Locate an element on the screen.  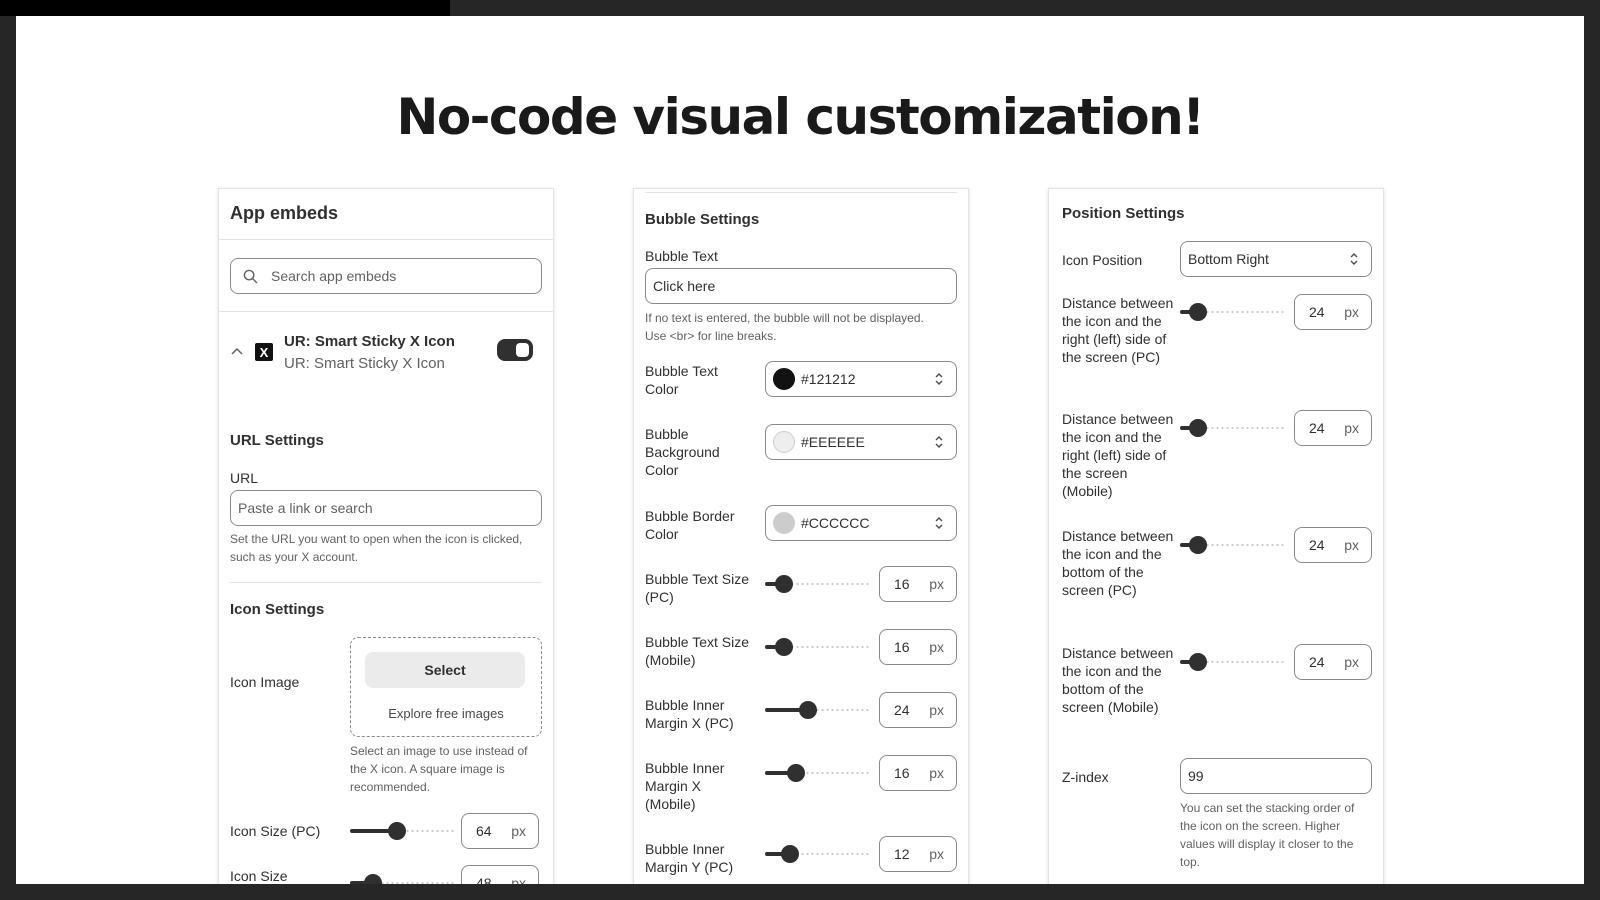
icon-size-mobile-input: 48 px is located at coordinates (500, 874).